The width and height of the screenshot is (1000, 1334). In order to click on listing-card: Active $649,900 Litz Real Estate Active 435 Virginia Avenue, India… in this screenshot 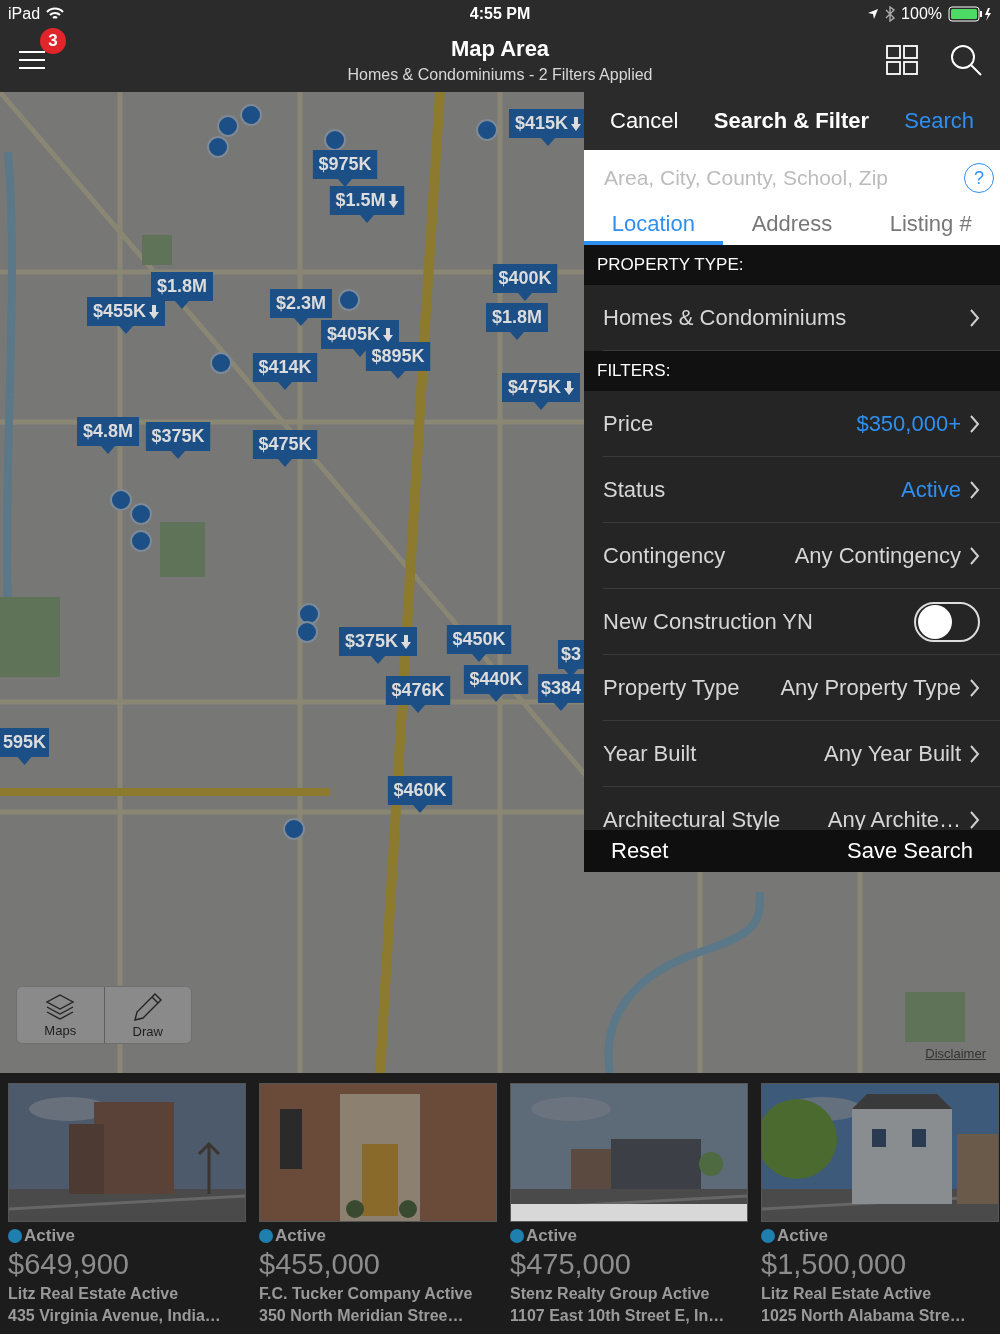, I will do `click(126, 1208)`.